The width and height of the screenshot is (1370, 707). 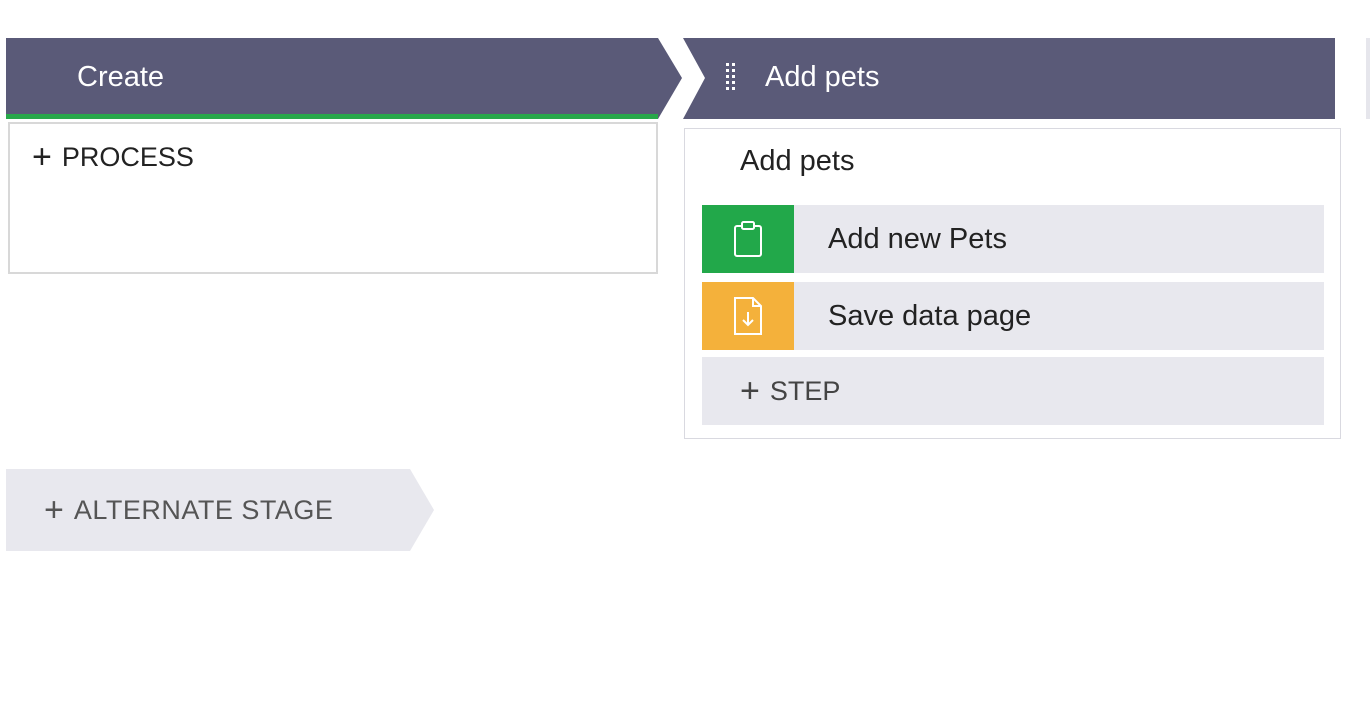 I want to click on stage-add-pets: Add pets, so click(x=1009, y=78).